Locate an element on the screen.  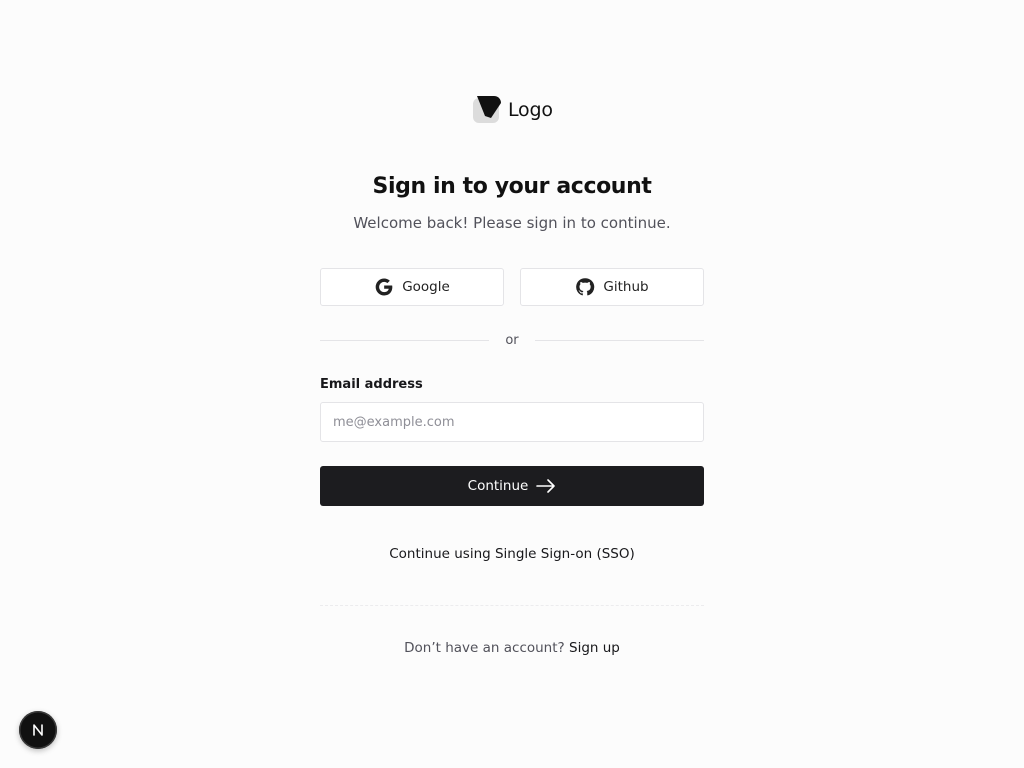
google-icon is located at coordinates (384, 287).